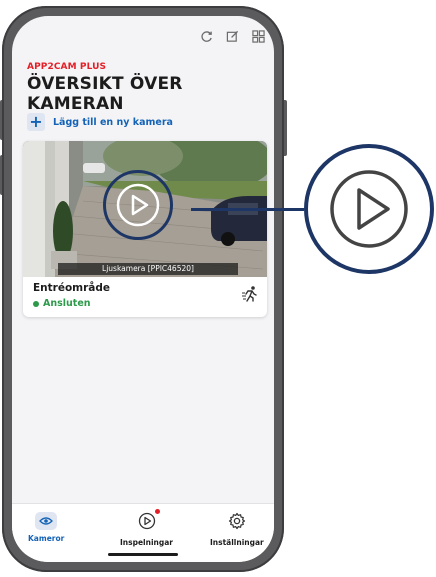  I want to click on top-toolbar, so click(232, 36).